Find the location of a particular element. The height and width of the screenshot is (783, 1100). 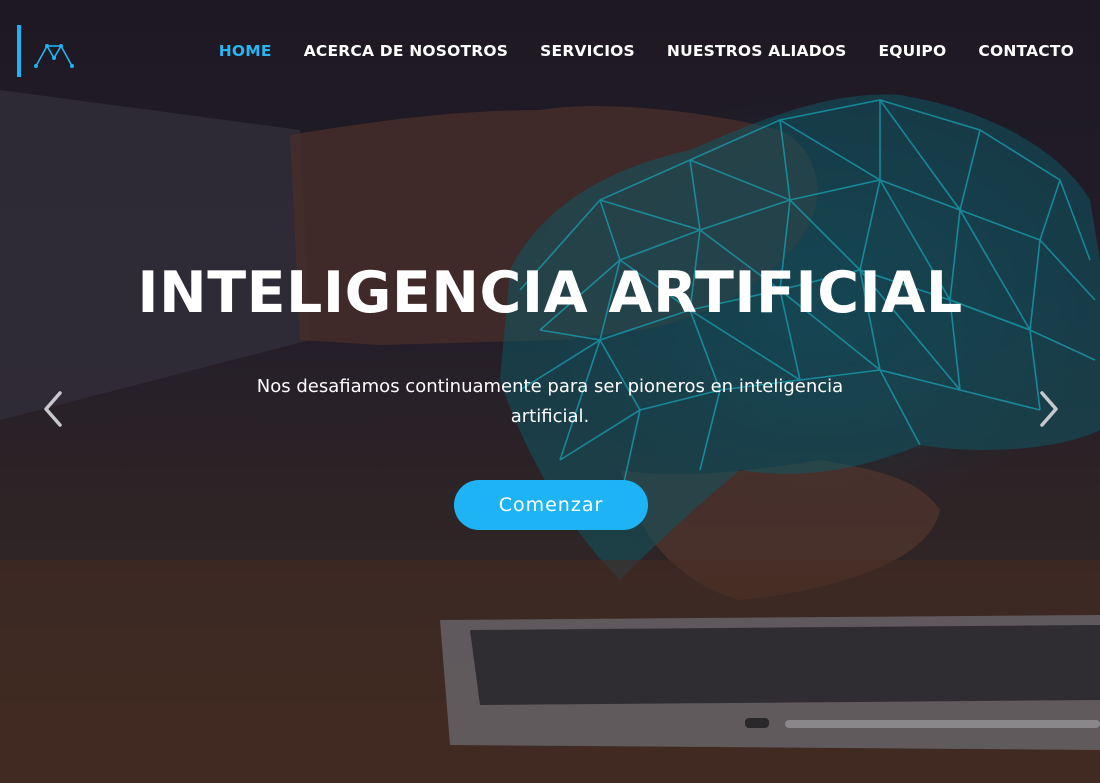

nav-item-acerca-de-nosotros: ACERCA DE NOSOTROS is located at coordinates (406, 51).